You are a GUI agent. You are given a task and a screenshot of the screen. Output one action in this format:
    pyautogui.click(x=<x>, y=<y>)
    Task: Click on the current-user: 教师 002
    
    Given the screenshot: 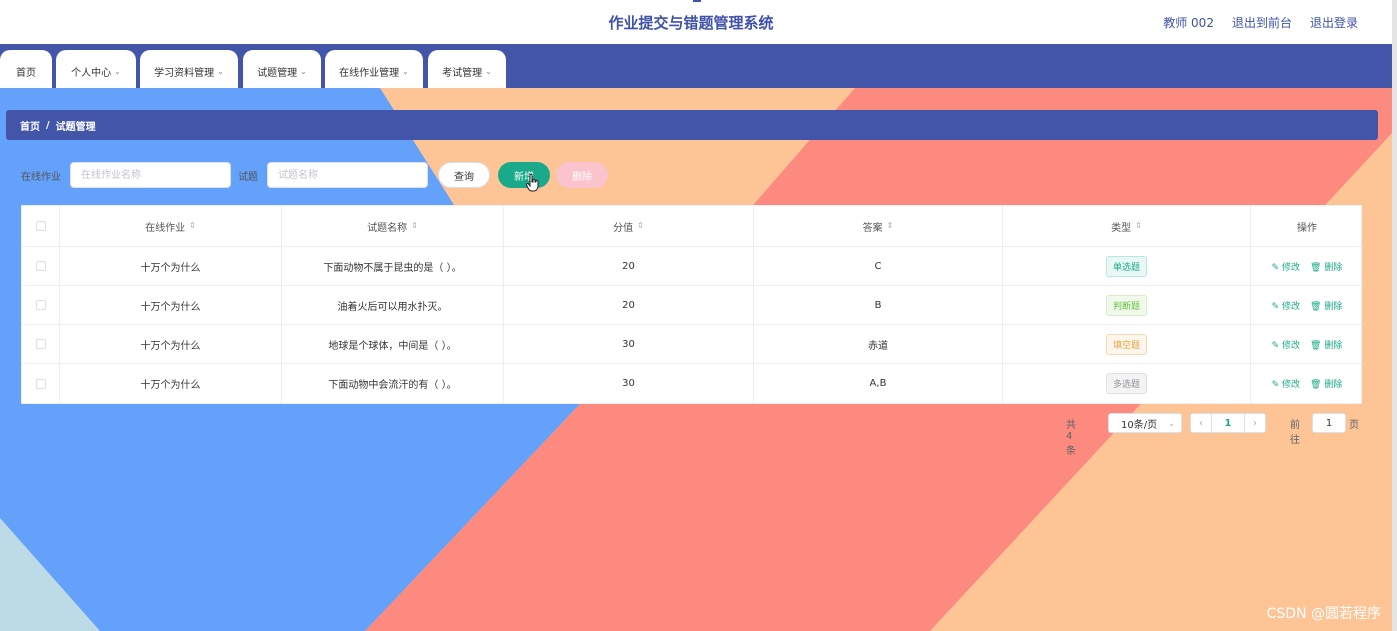 What is the action you would take?
    pyautogui.click(x=1188, y=23)
    